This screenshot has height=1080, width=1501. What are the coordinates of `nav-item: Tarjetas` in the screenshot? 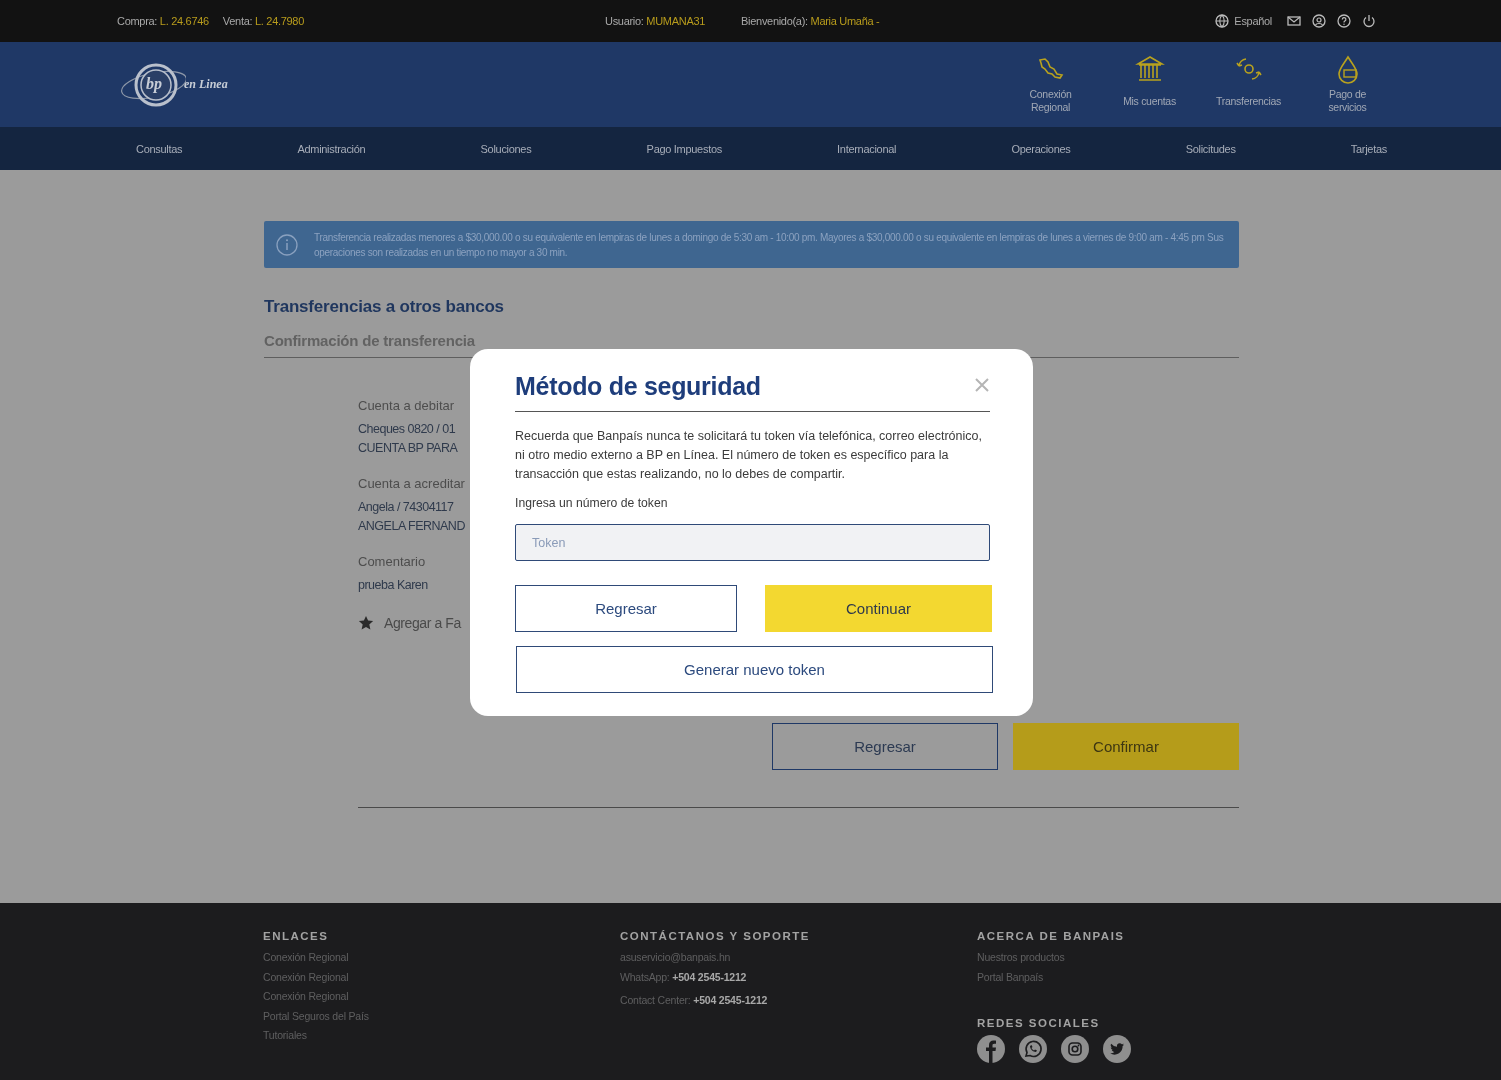 It's located at (1368, 148).